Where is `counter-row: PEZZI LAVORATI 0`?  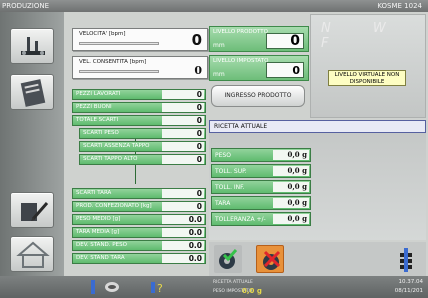 counter-row: PEZZI LAVORATI 0 is located at coordinates (139, 94).